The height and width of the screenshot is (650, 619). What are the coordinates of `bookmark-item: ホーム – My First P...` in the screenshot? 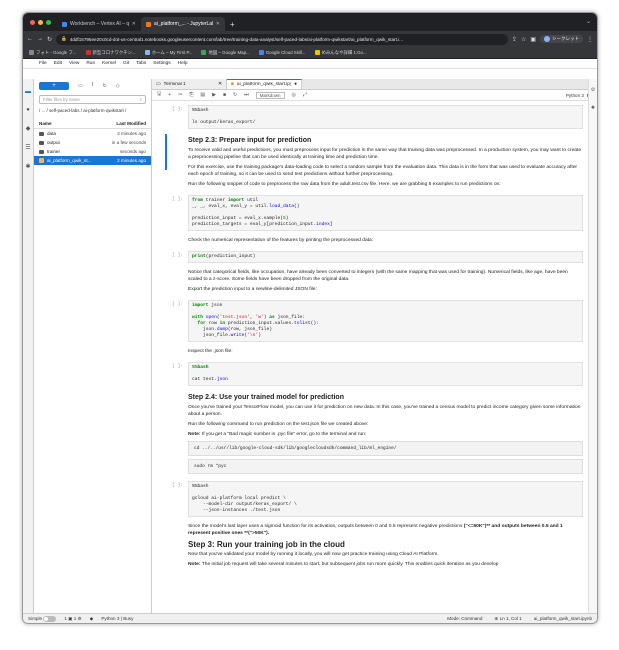 It's located at (168, 53).